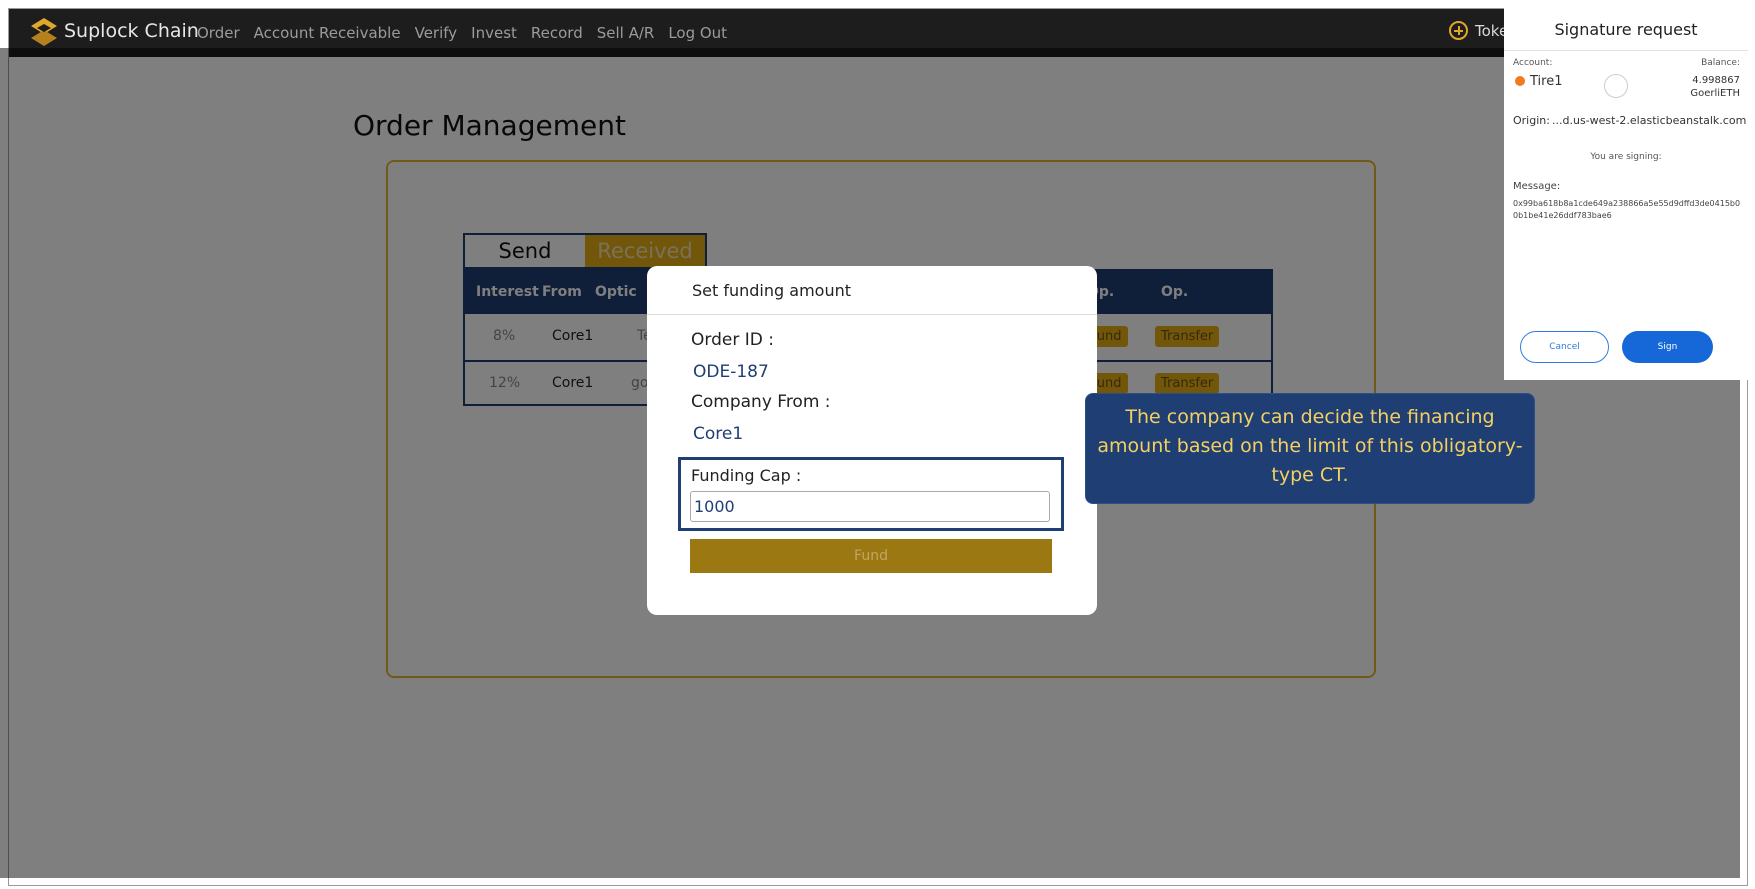 Image resolution: width=1755 pixels, height=889 pixels. Describe the element at coordinates (732, 340) in the screenshot. I see `order-id-label: Order ID :` at that location.